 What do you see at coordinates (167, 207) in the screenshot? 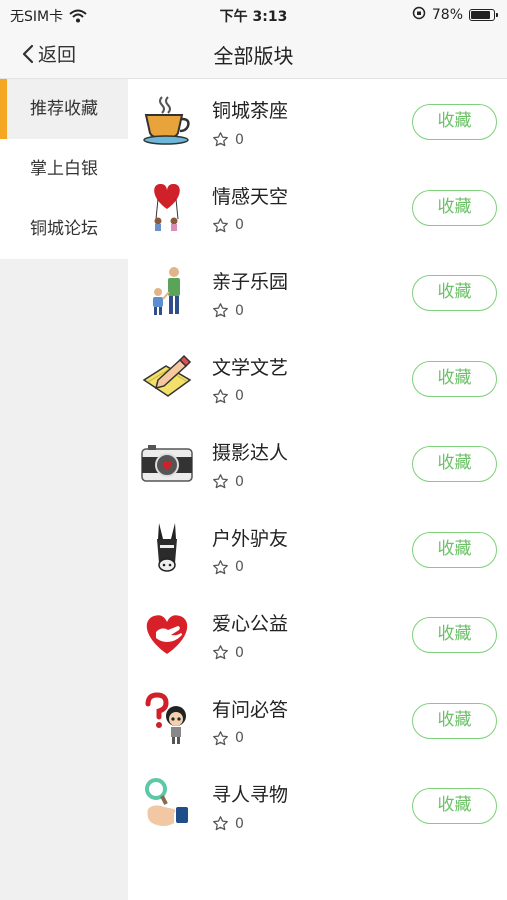
I see `heart-balloon-icon` at bounding box center [167, 207].